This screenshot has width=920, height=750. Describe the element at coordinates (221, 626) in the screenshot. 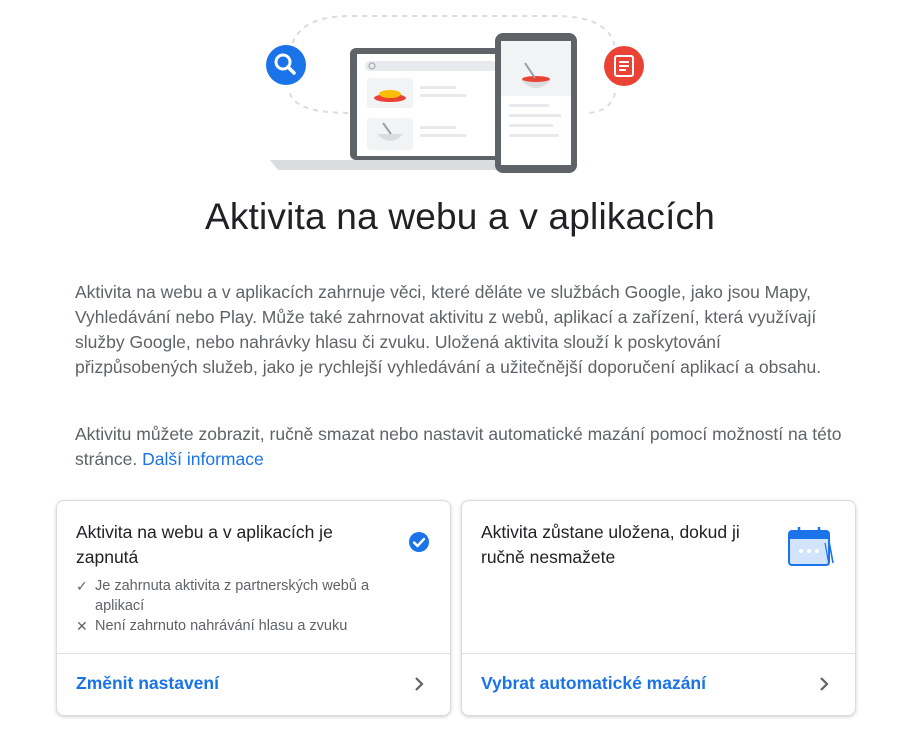

I see `list-item-text: Není zahrnuto nahrávání hlasu a zvuku` at that location.